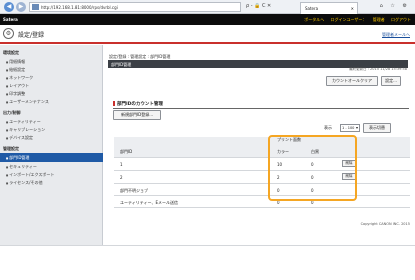  Describe the element at coordinates (31, 35) in the screenshot. I see `page-title: 設定/登録` at that location.